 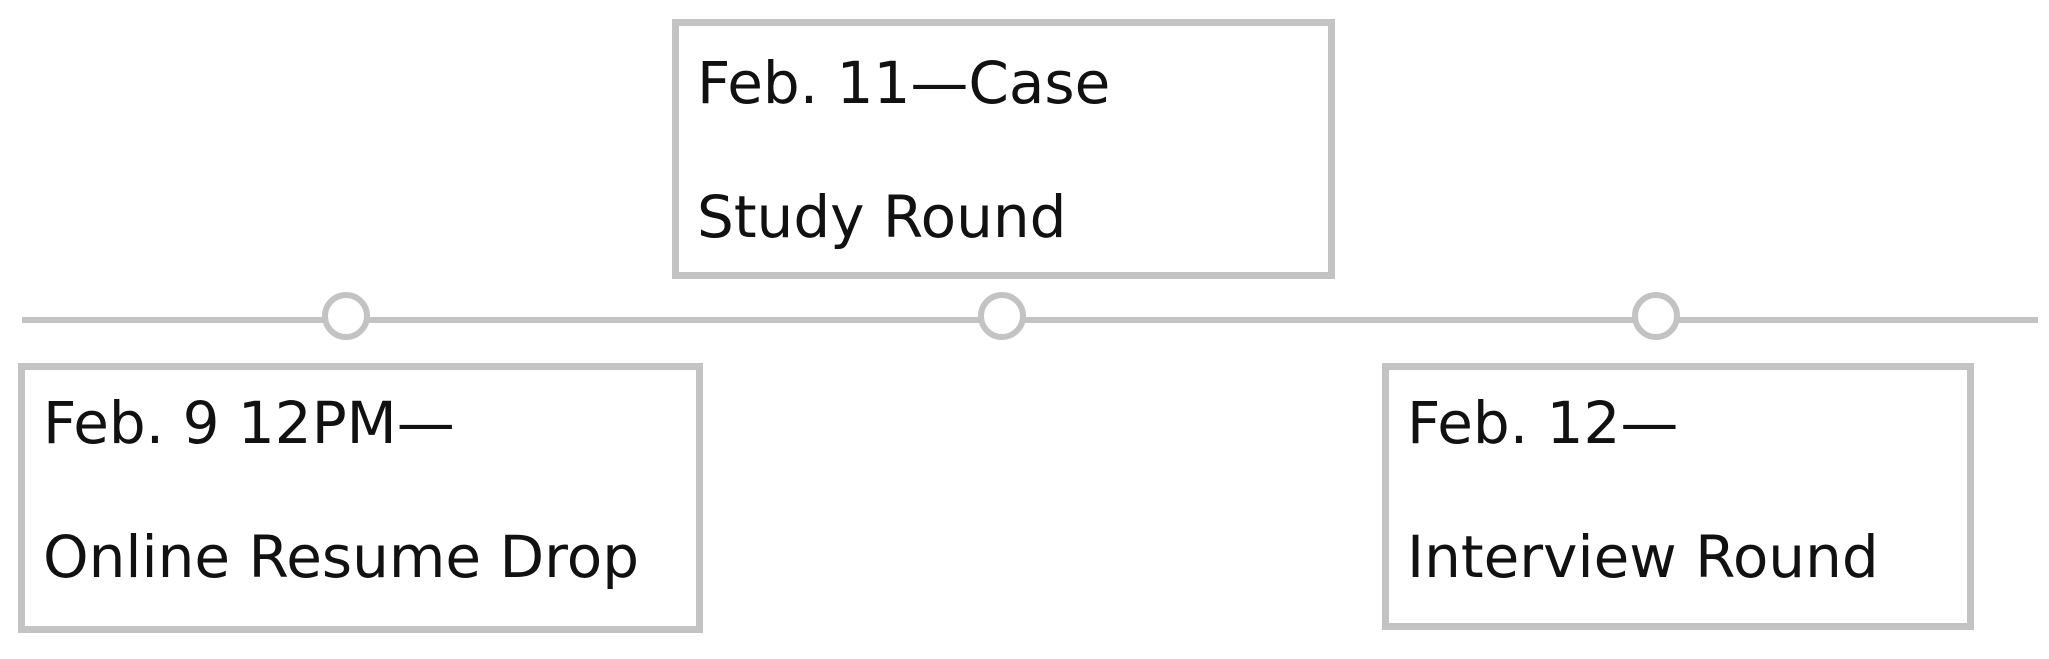 I want to click on event-label-text: Interview Round, so click(x=1643, y=557).